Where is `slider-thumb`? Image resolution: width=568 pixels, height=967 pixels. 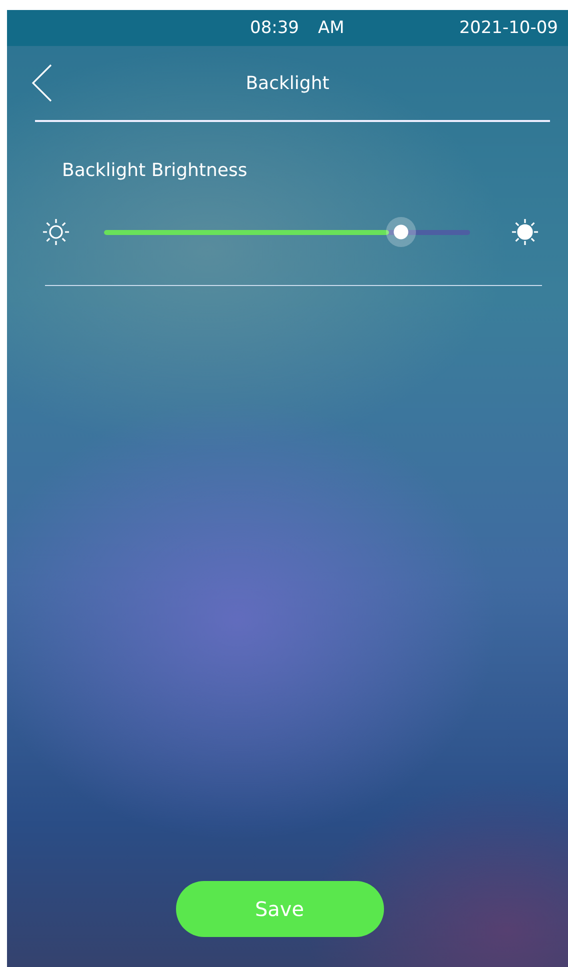 slider-thumb is located at coordinates (401, 232).